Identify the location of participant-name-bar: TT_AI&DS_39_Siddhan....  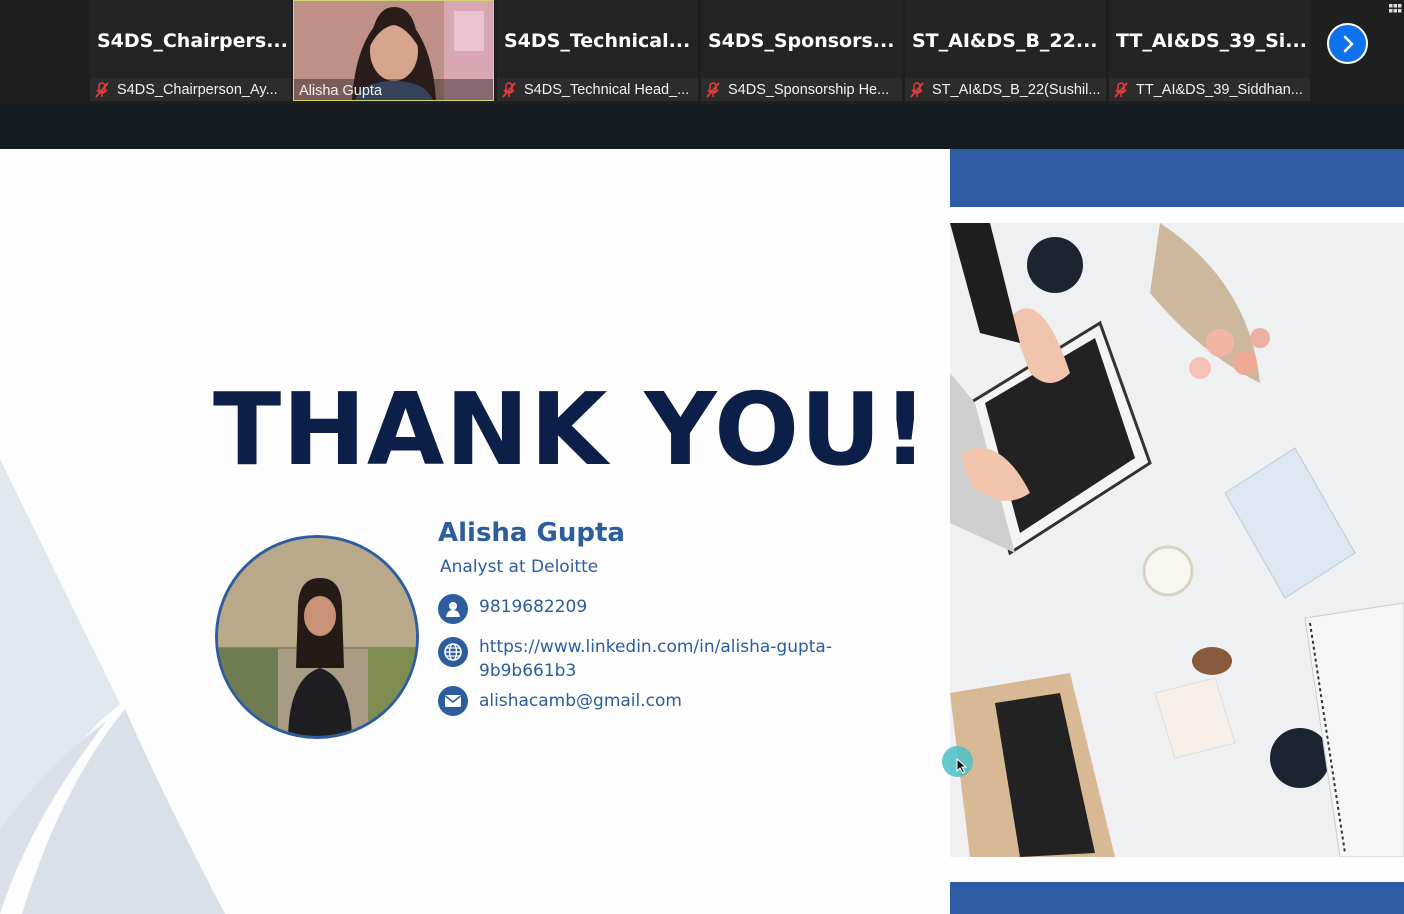
(1209, 89).